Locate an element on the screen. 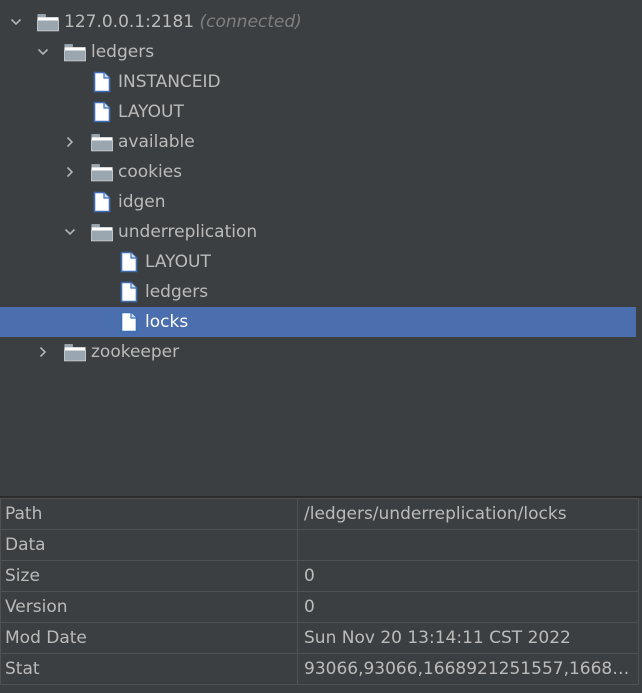  table-row: Path /ledgers/underreplication/locks is located at coordinates (319, 514).